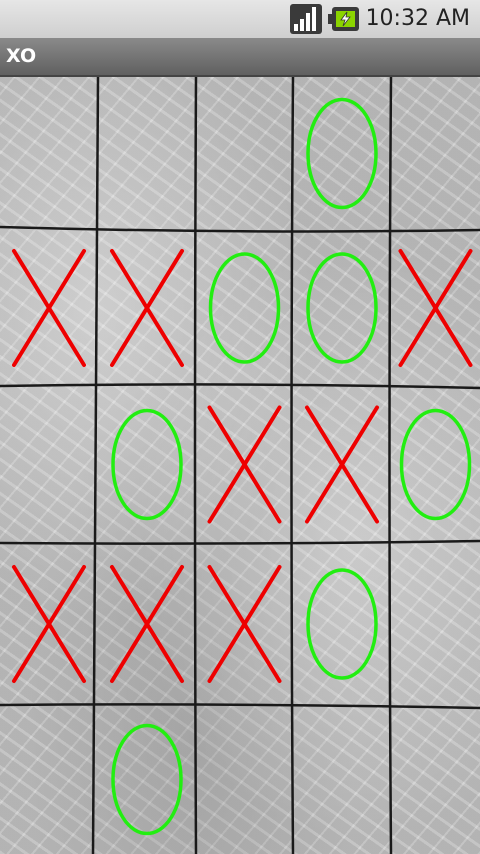 Image resolution: width=480 pixels, height=854 pixels. I want to click on board-cell-r5-c4, so click(342, 779).